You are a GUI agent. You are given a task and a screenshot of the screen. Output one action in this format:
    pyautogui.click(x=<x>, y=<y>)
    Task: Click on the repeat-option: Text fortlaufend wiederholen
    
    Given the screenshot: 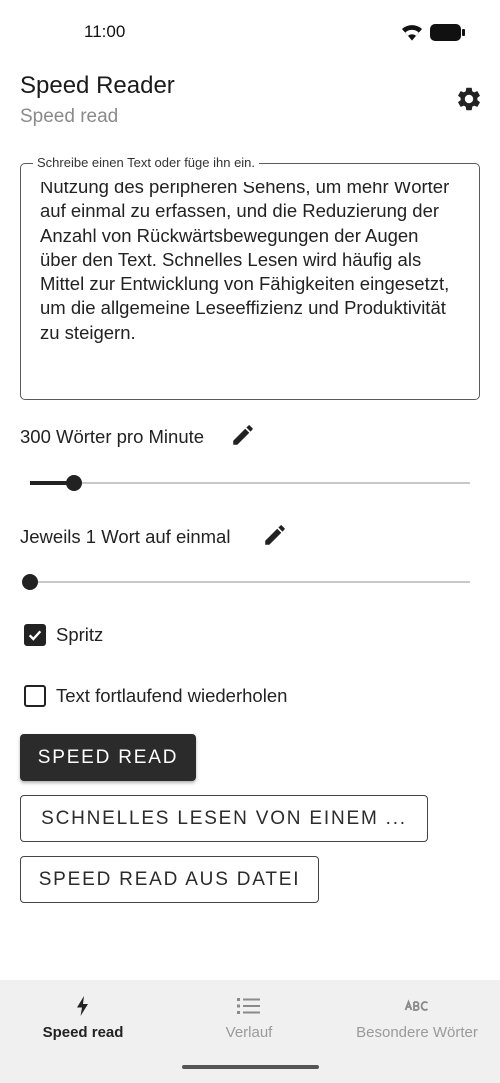 What is the action you would take?
    pyautogui.click(x=155, y=696)
    